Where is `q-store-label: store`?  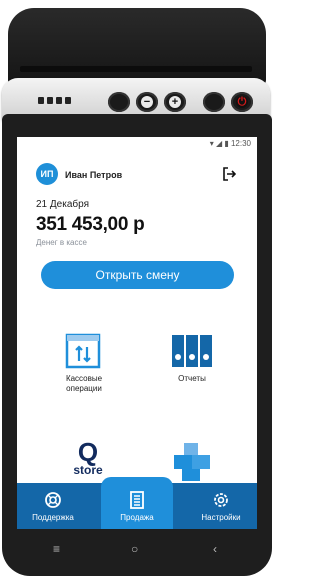
q-store-label: store is located at coordinates (88, 470).